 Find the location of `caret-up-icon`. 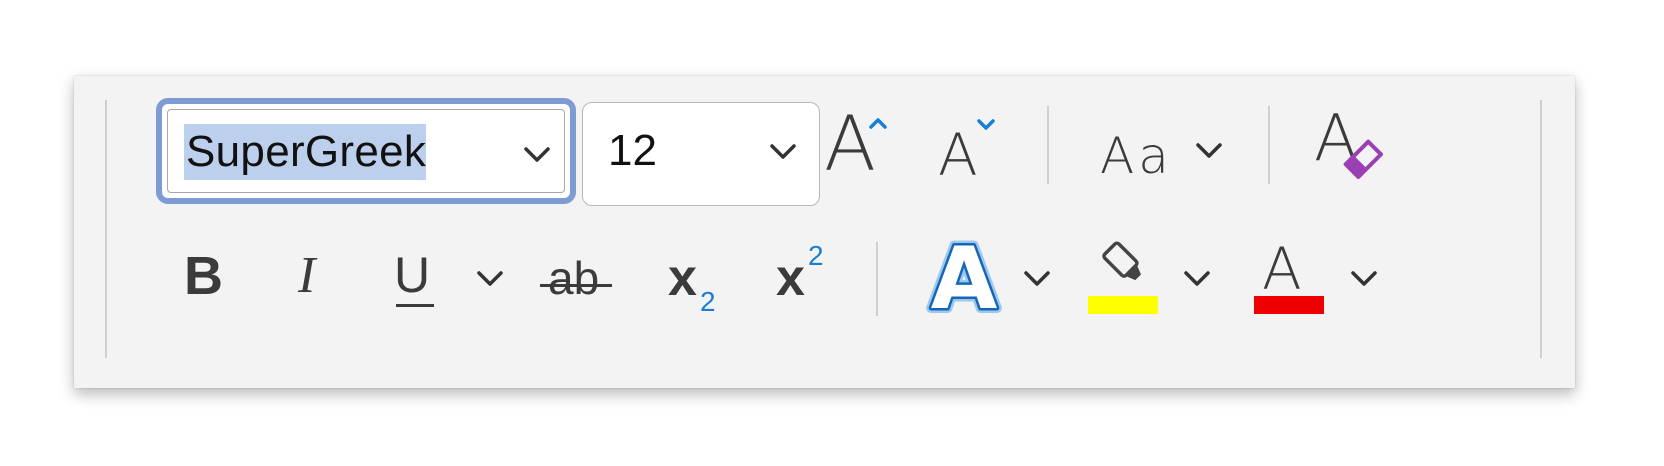

caret-up-icon is located at coordinates (878, 123).